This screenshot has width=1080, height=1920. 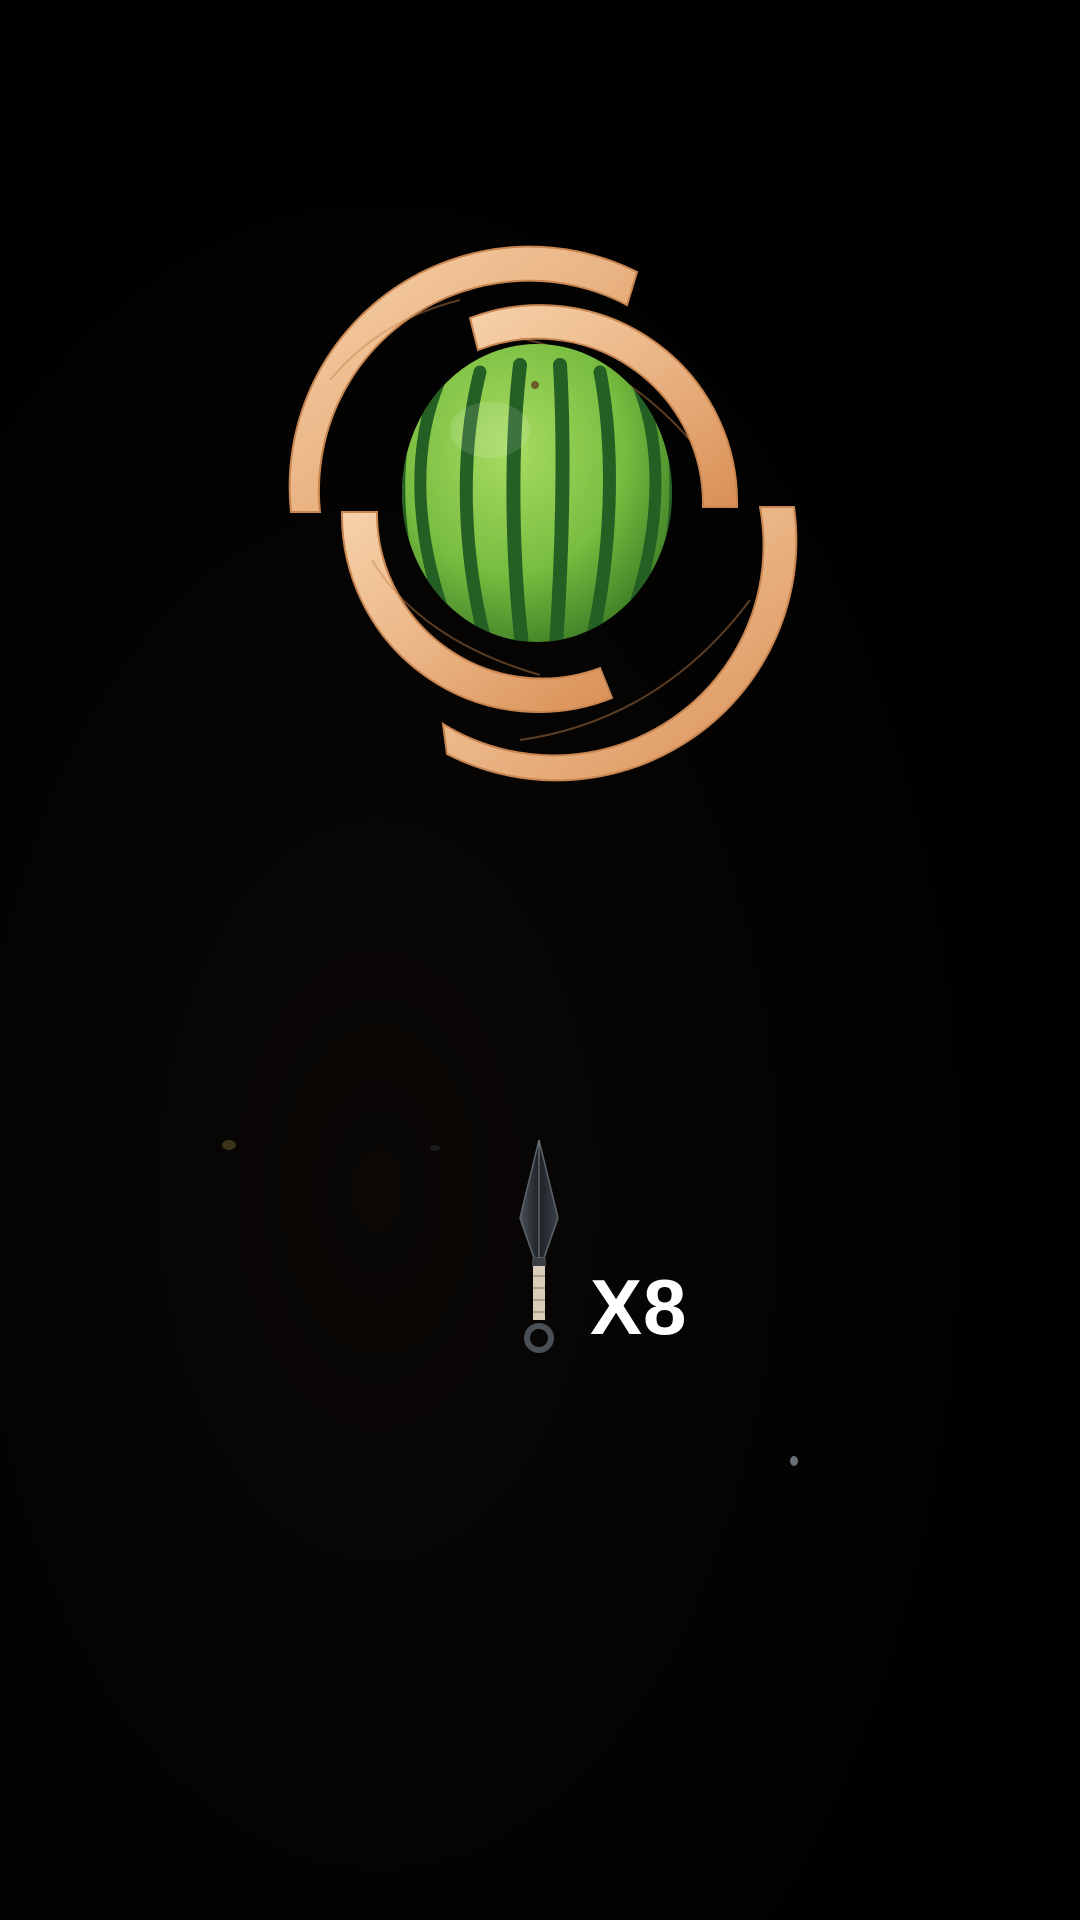 What do you see at coordinates (539, 1253) in the screenshot?
I see `kunai-icon` at bounding box center [539, 1253].